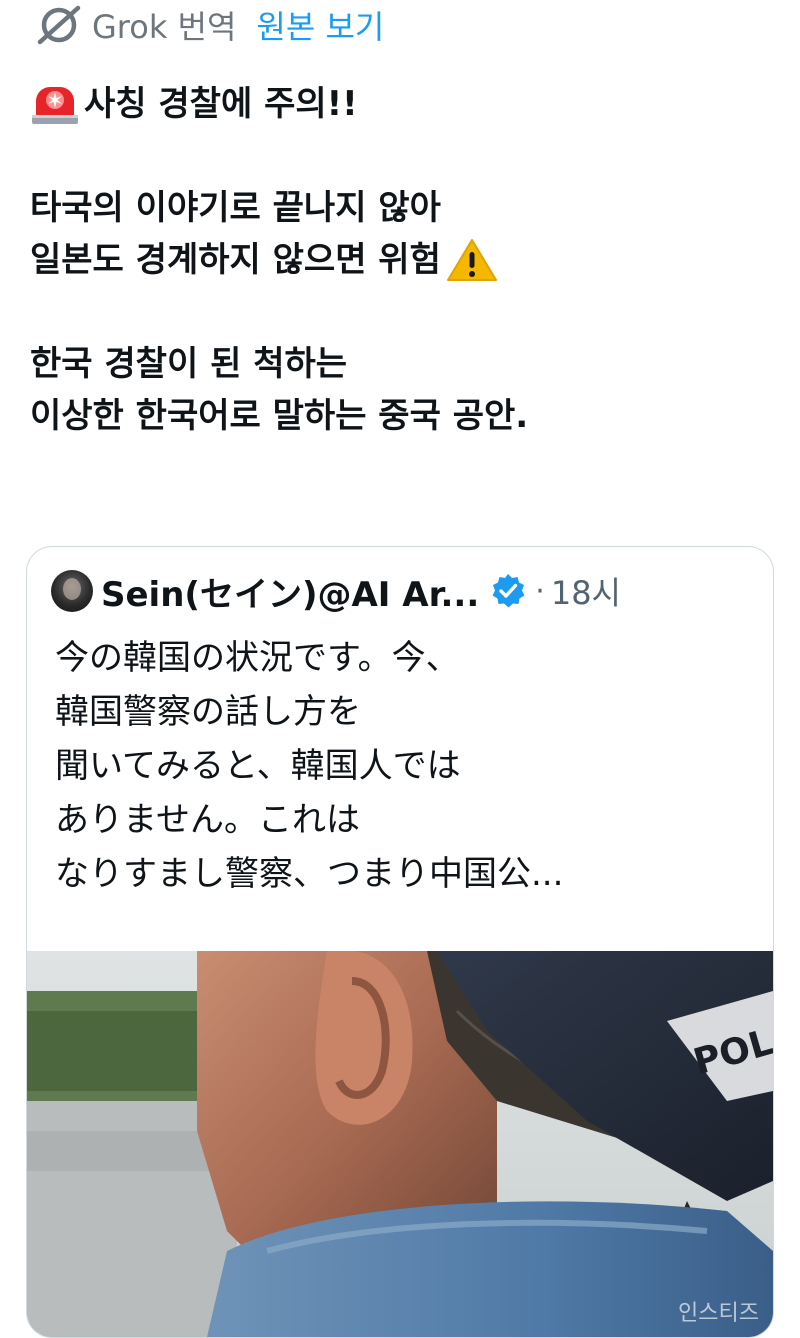 Image resolution: width=800 pixels, height=1338 pixels. Describe the element at coordinates (279, 416) in the screenshot. I see `post-line-text: 이상한 한국어로 말하는 중국 공안.` at that location.